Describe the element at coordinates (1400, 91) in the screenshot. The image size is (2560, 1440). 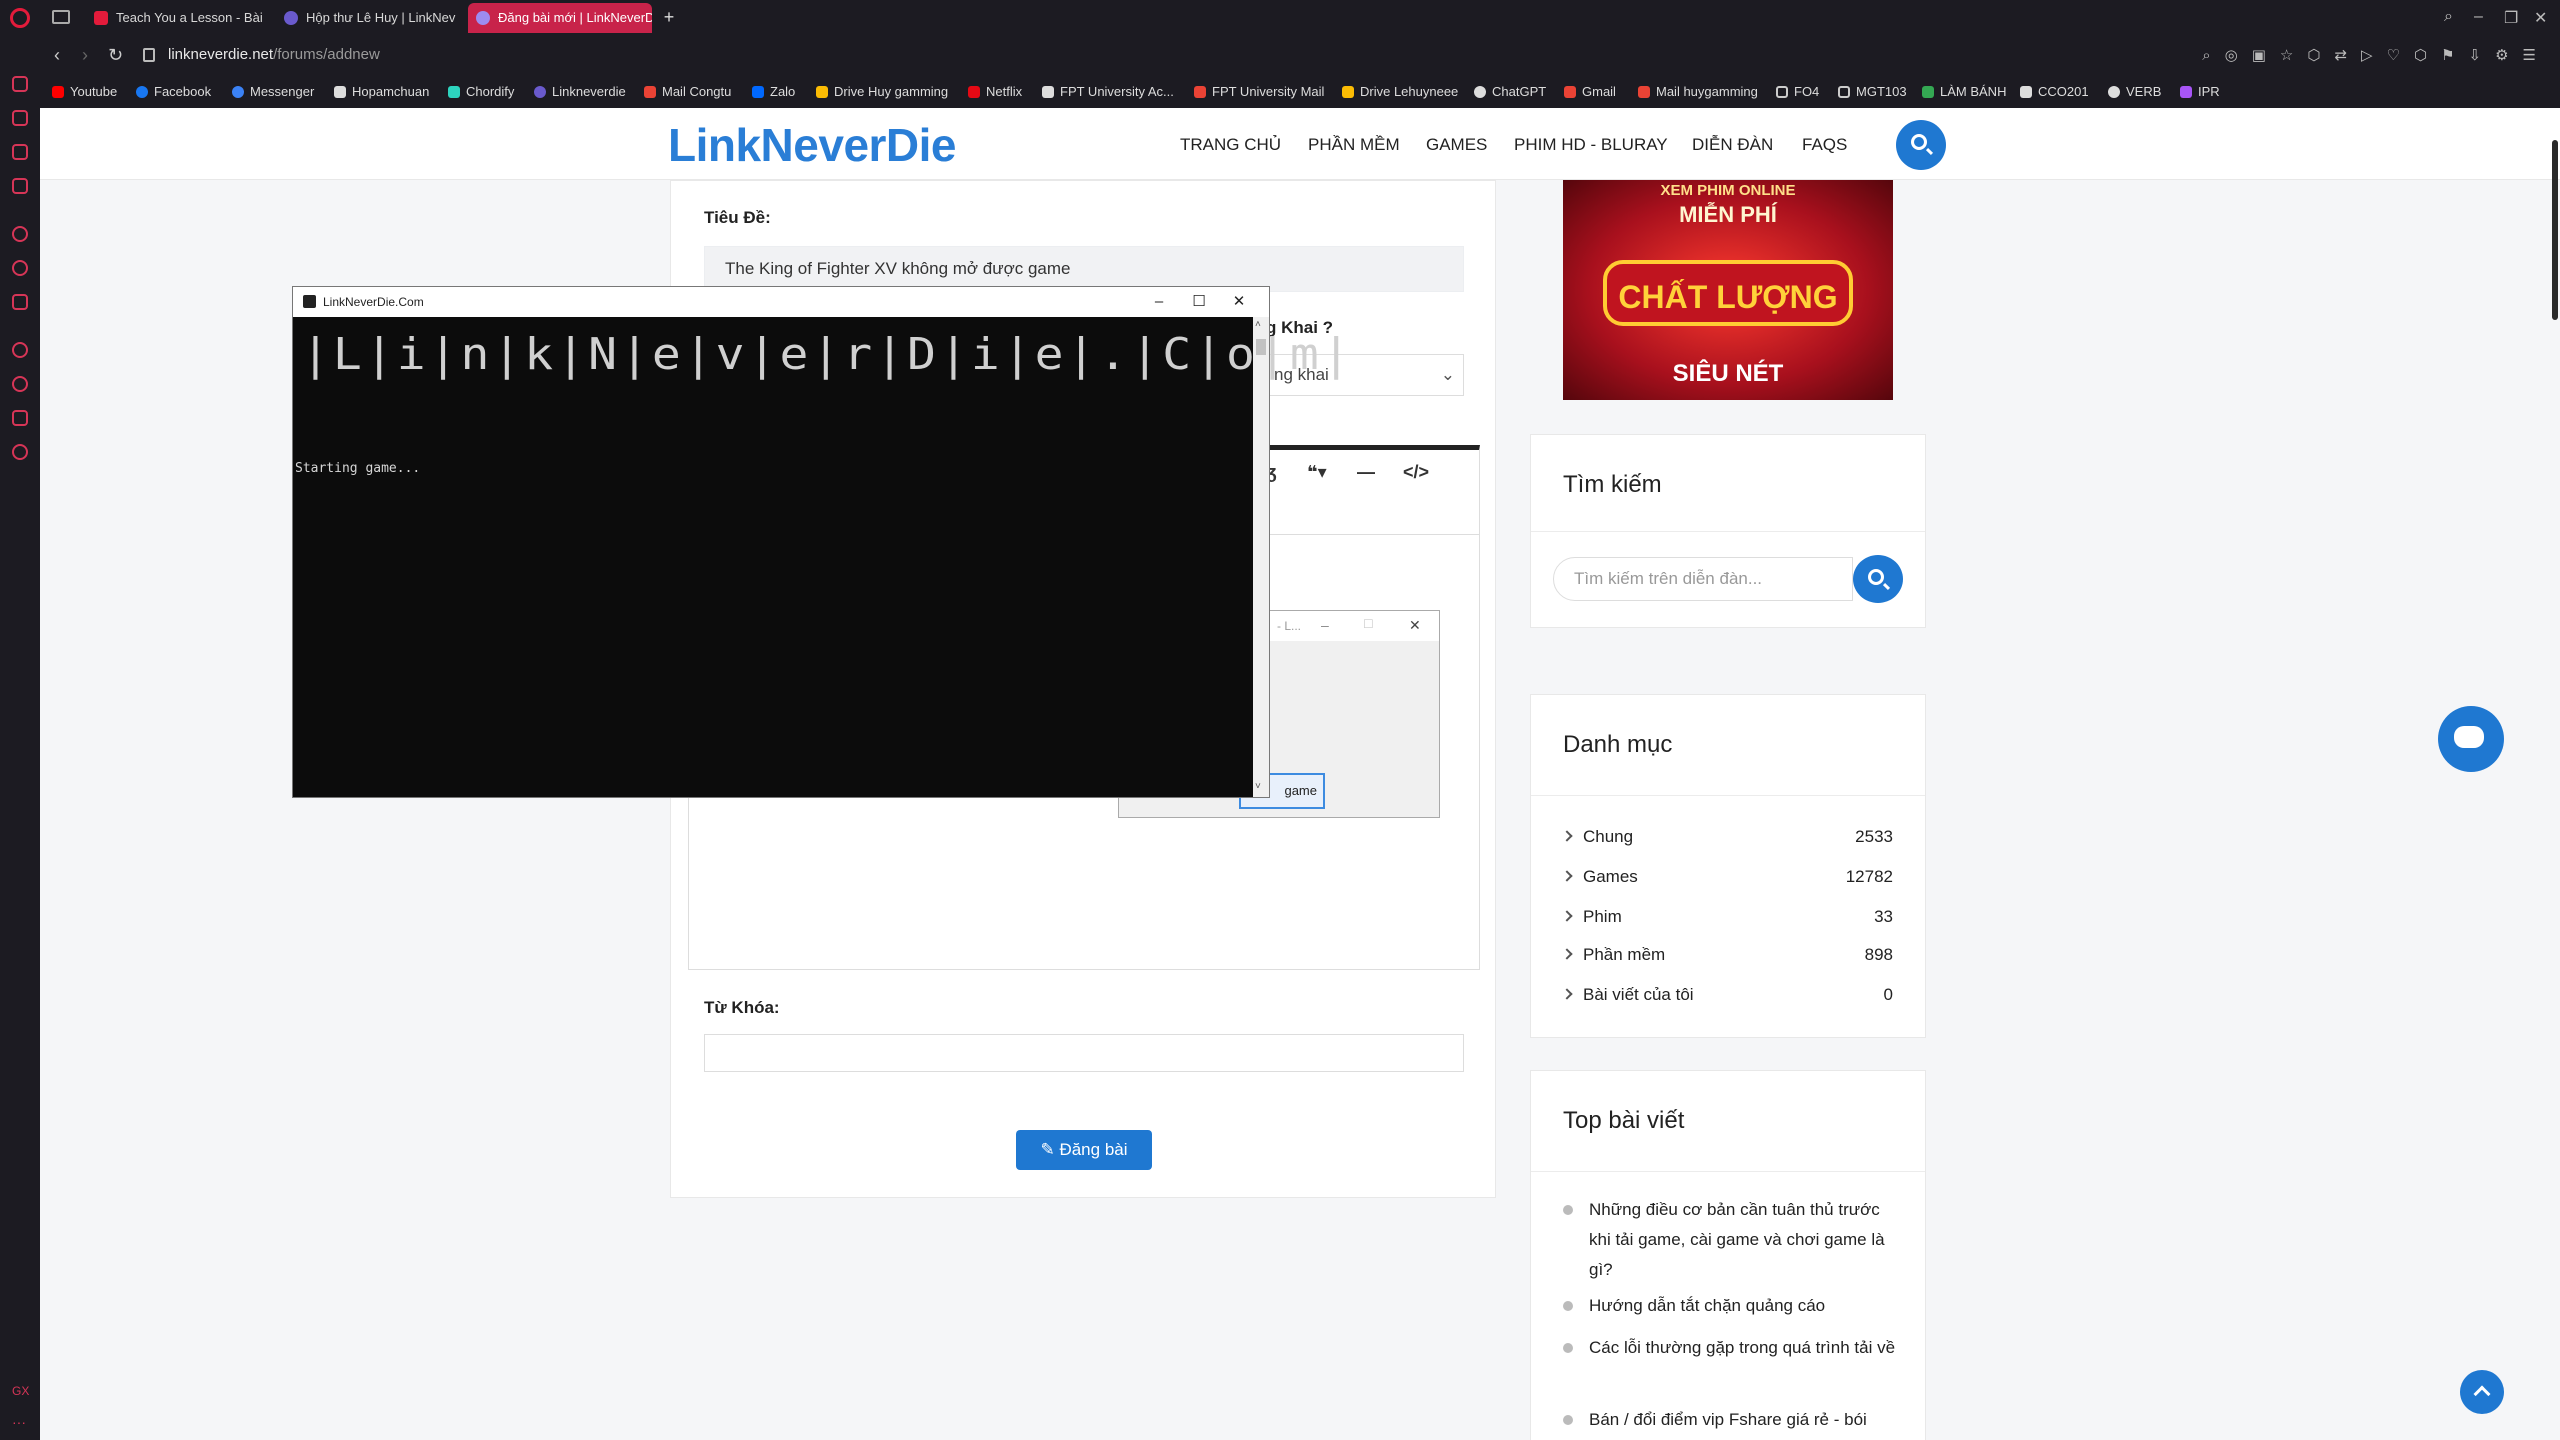
I see `bookmark-drive-lehuyneee: Drive Lehuyneee` at that location.